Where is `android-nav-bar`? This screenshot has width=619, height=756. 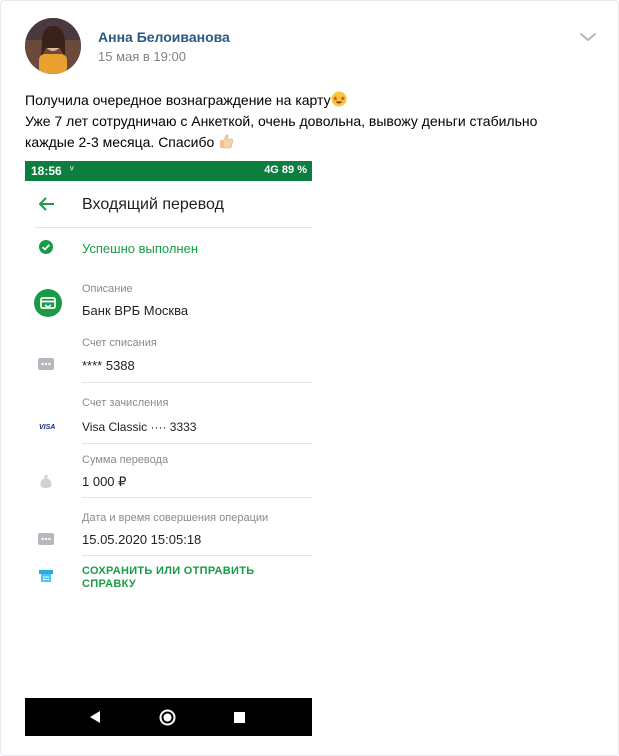
android-nav-bar is located at coordinates (168, 717).